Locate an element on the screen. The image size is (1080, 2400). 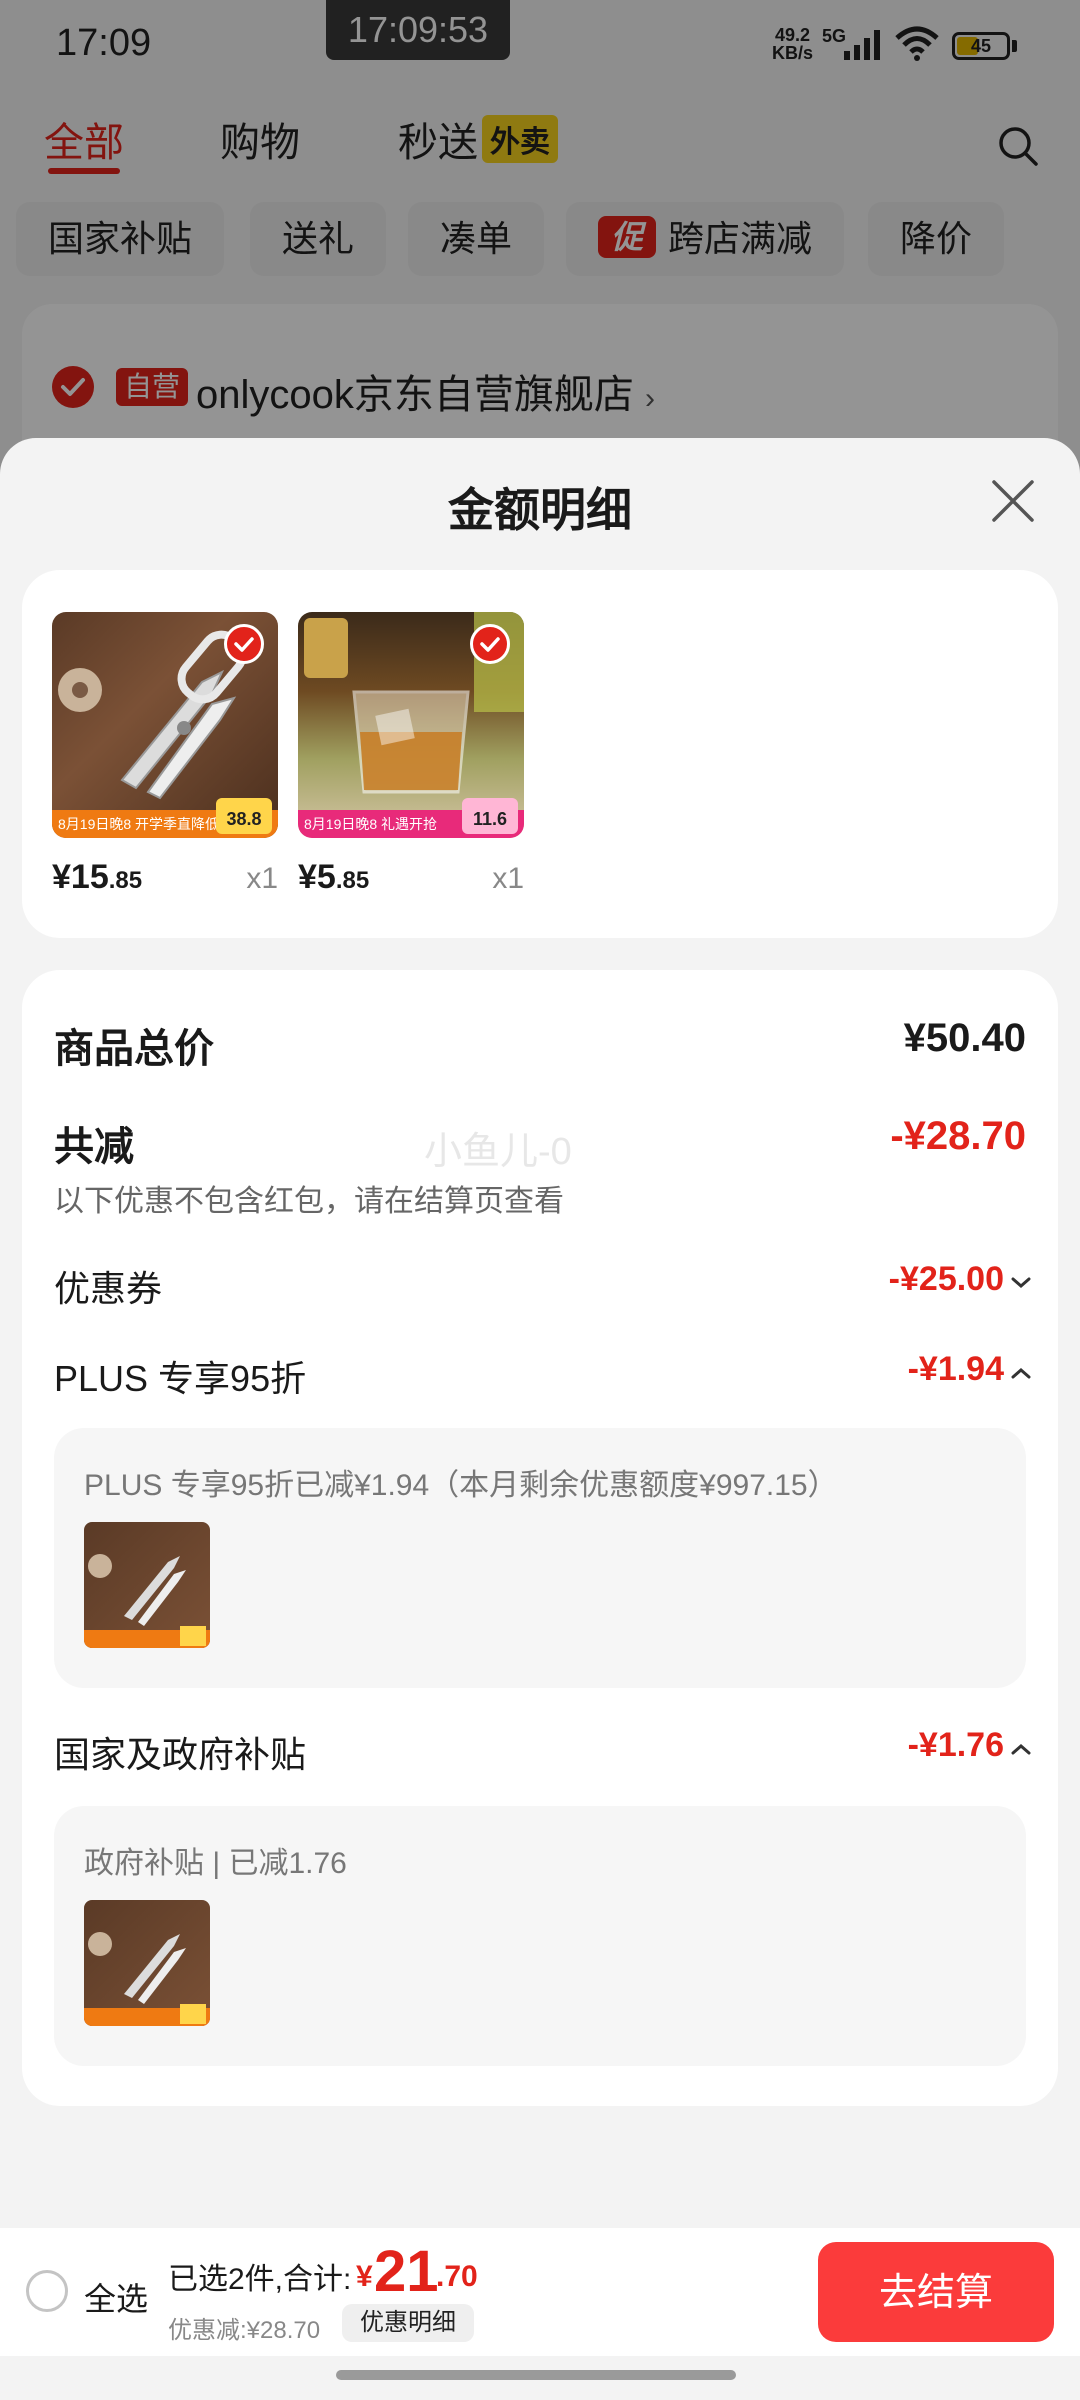
product-price: ¥15.85 is located at coordinates (97, 877).